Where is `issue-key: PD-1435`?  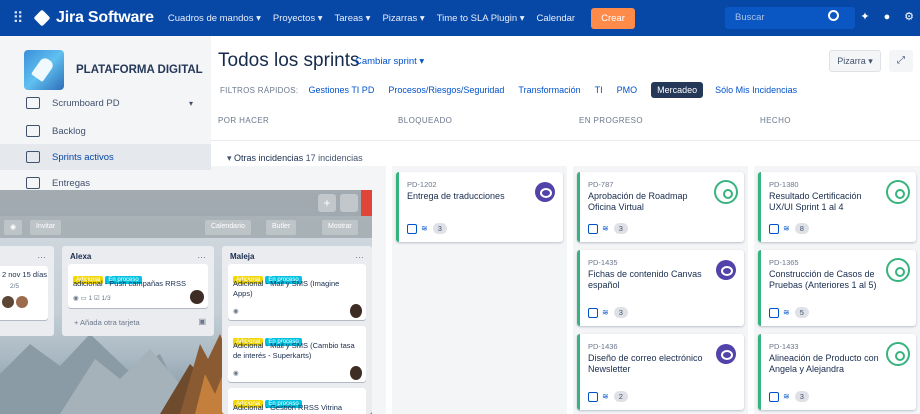
issue-key: PD-1435 is located at coordinates (603, 262).